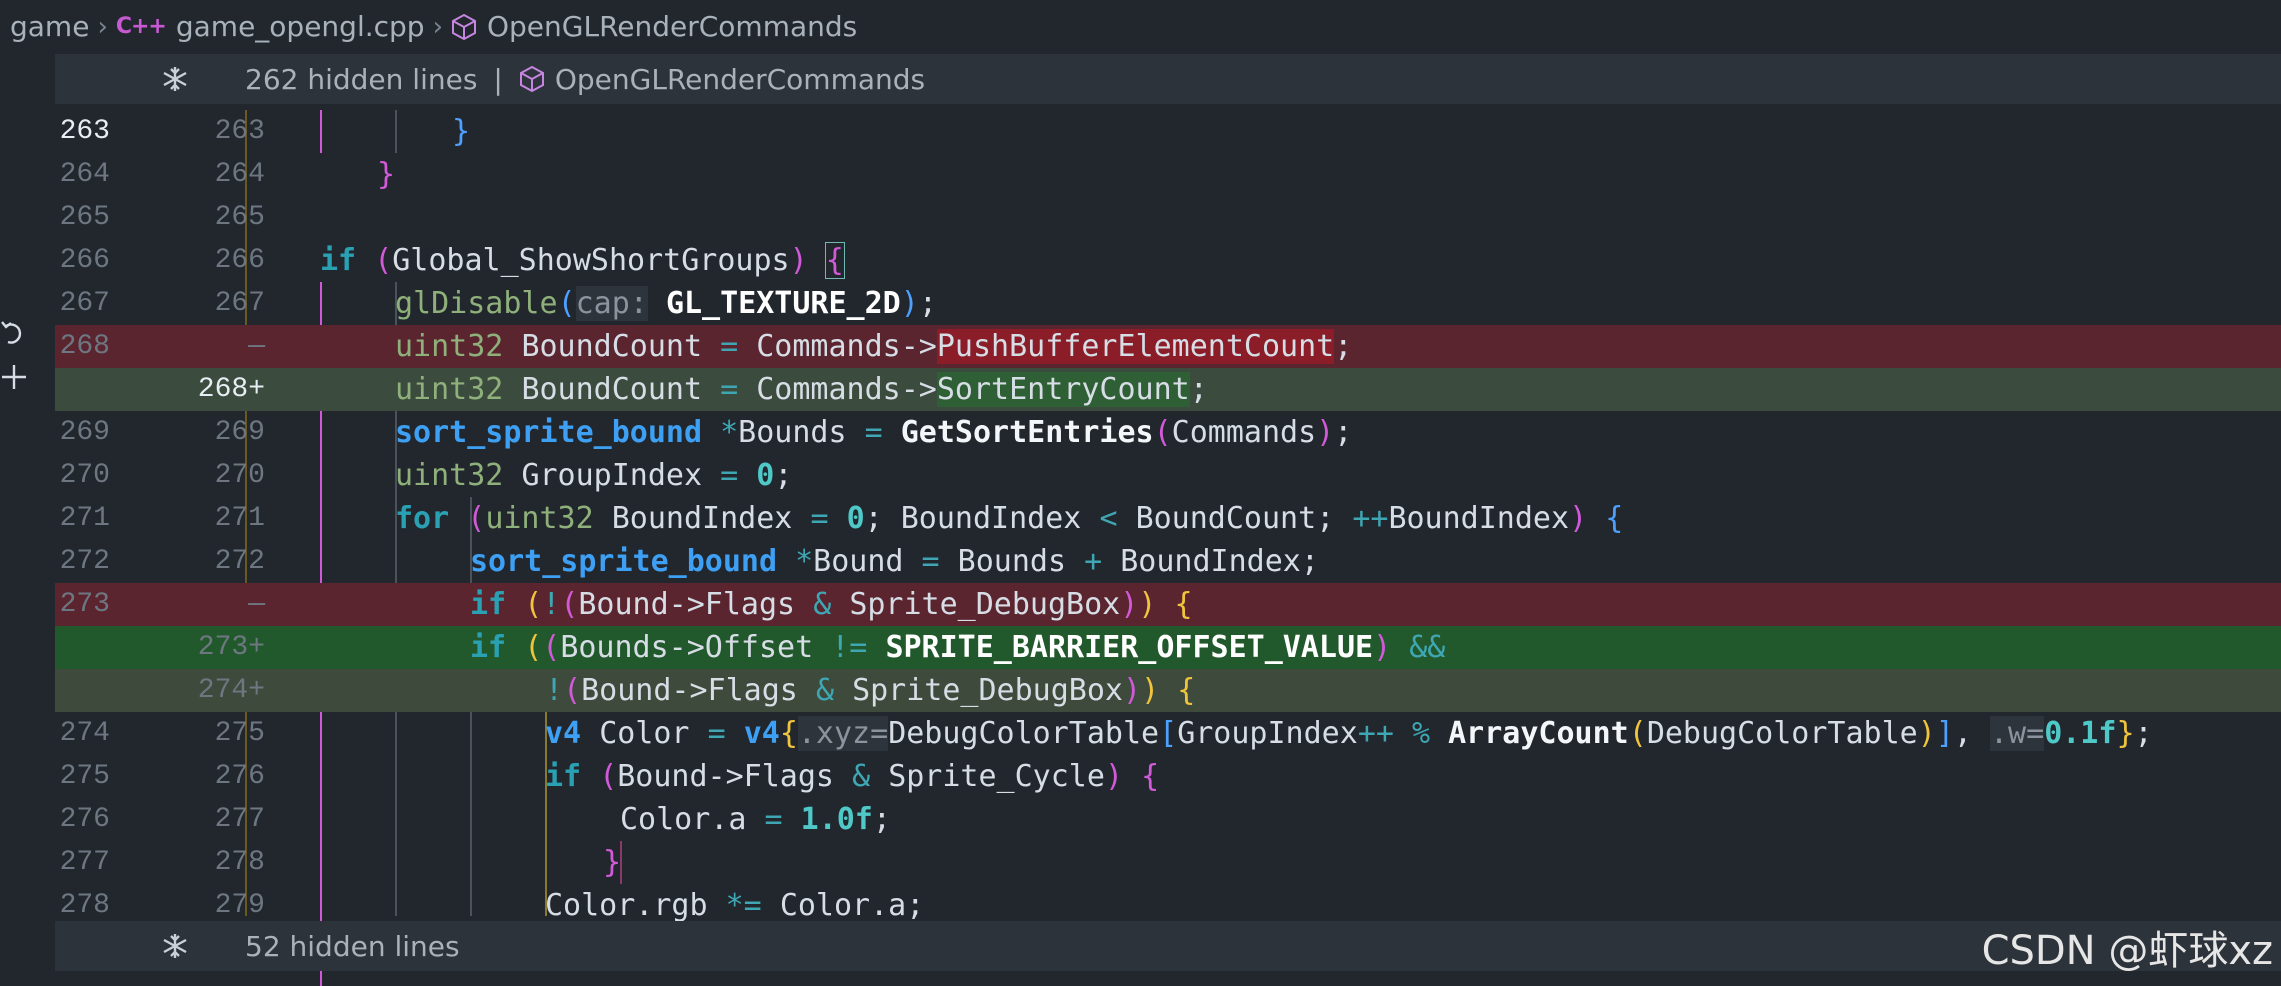 The height and width of the screenshot is (986, 2281). Describe the element at coordinates (846, 389) in the screenshot. I see `code-token: Commands->` at that location.